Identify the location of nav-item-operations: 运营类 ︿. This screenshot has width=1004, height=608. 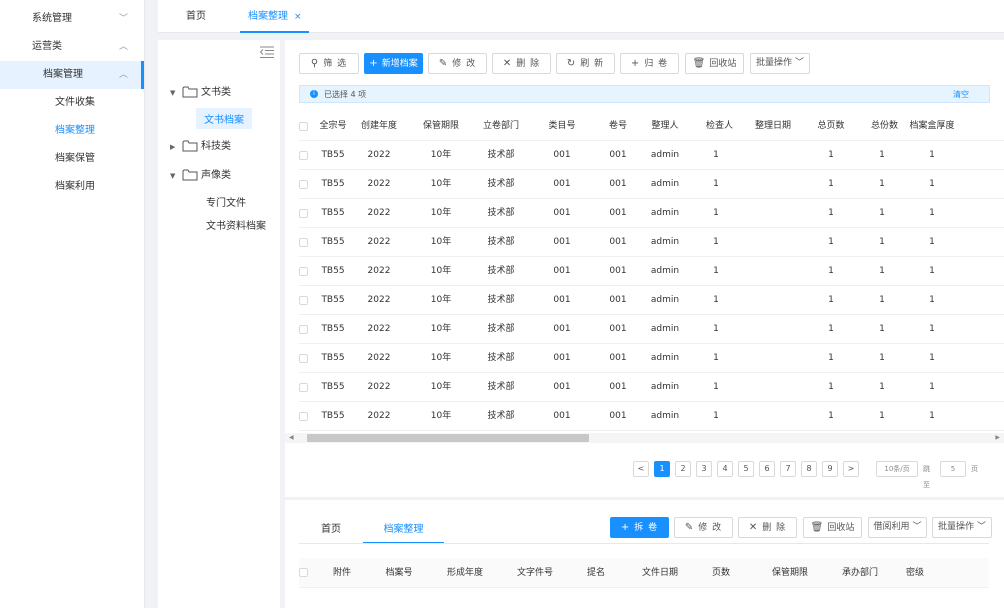
(72, 47).